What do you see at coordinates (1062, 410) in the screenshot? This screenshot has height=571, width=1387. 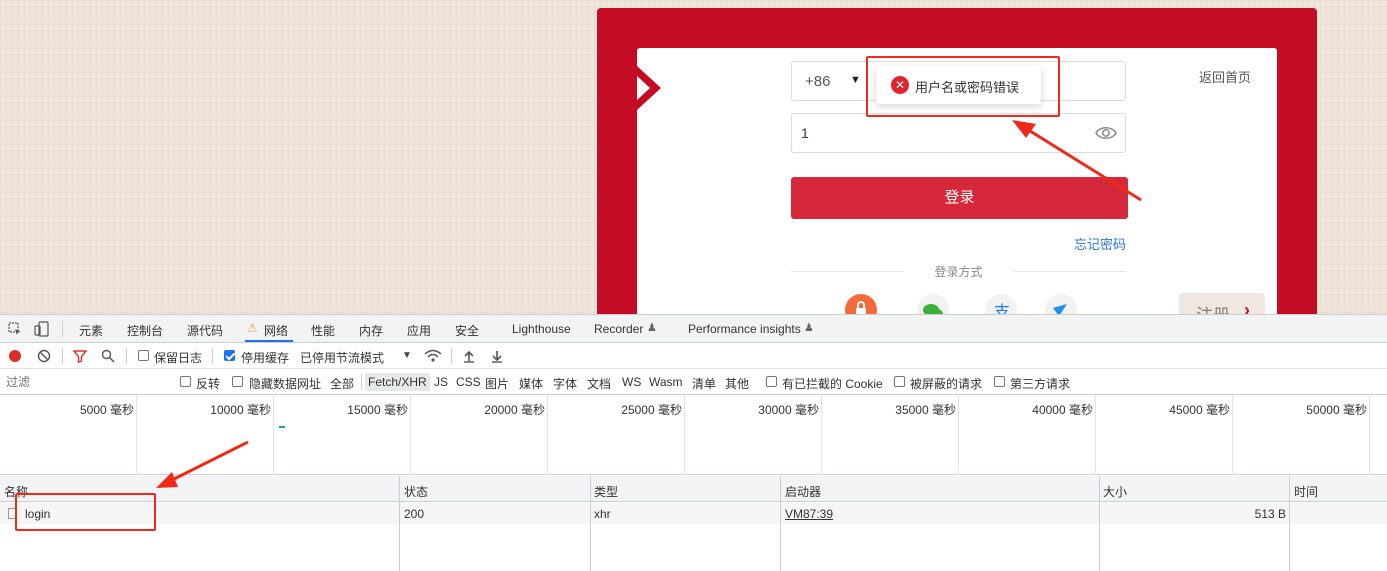 I see `tick-label: 40000 毫秒` at bounding box center [1062, 410].